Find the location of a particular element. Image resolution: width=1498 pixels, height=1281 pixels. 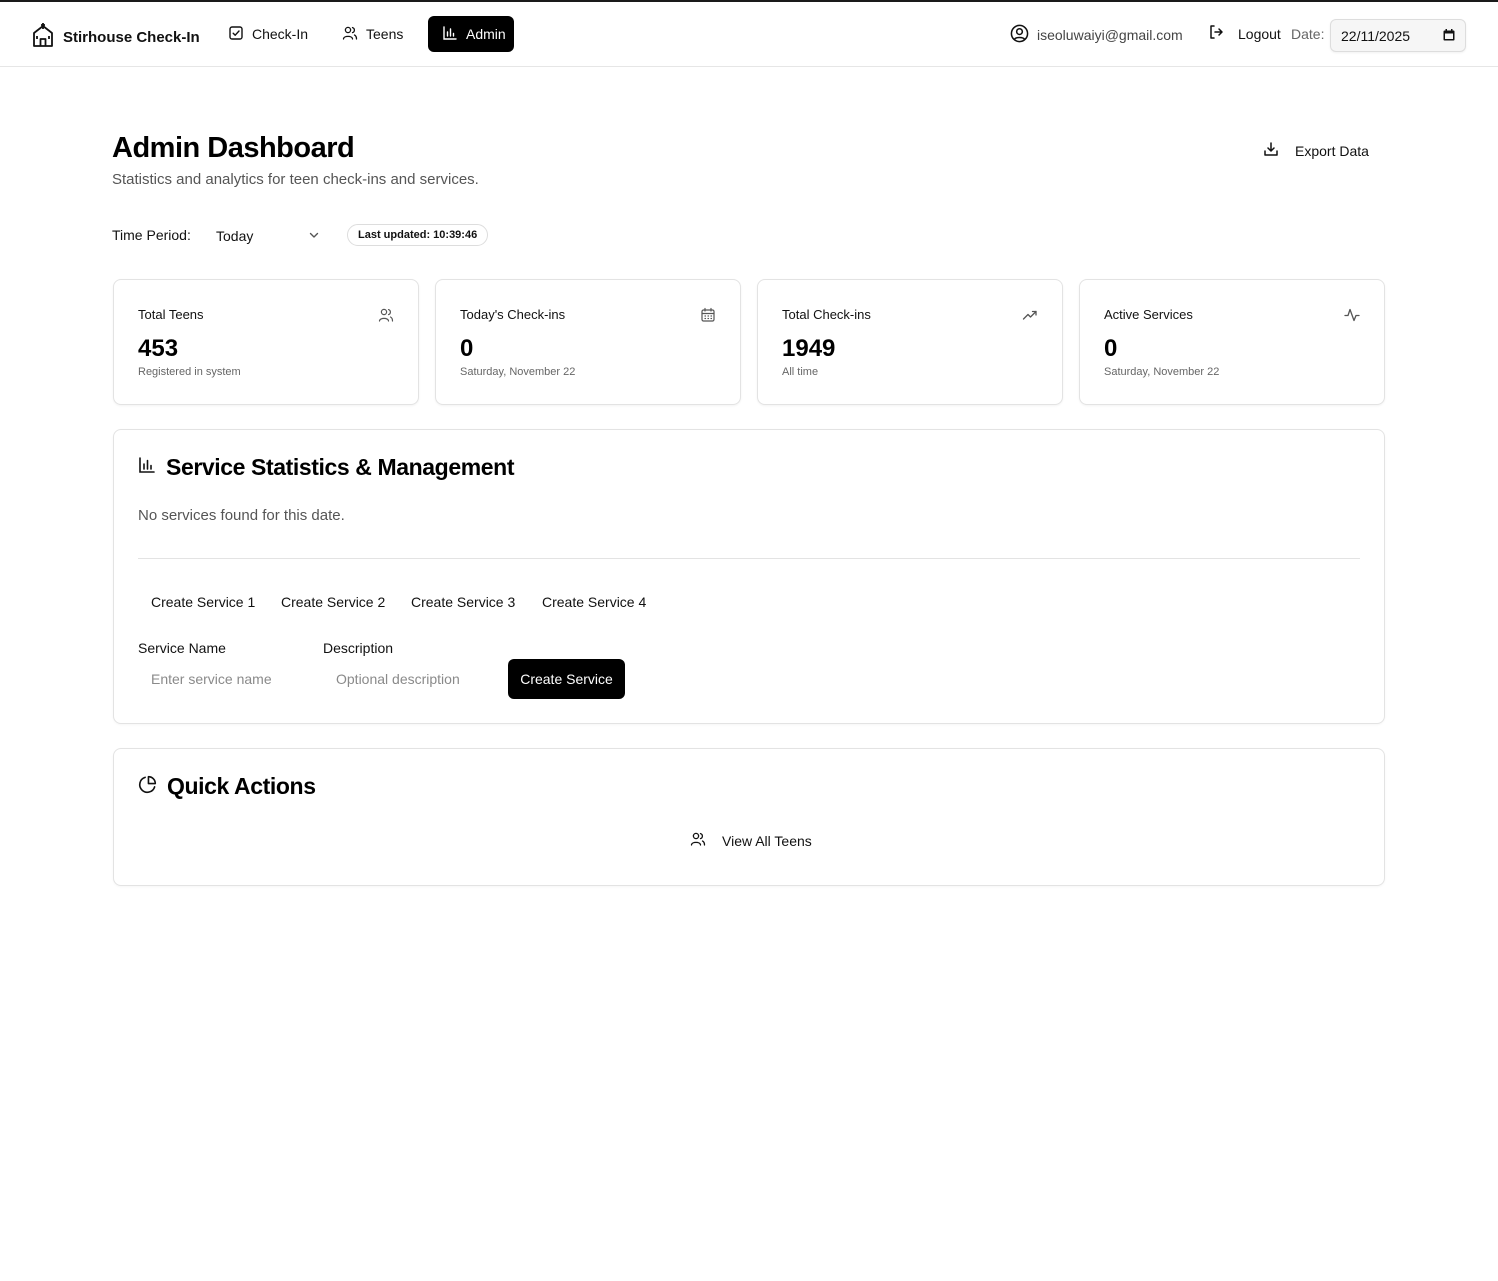

date-label: Date: is located at coordinates (1308, 34).